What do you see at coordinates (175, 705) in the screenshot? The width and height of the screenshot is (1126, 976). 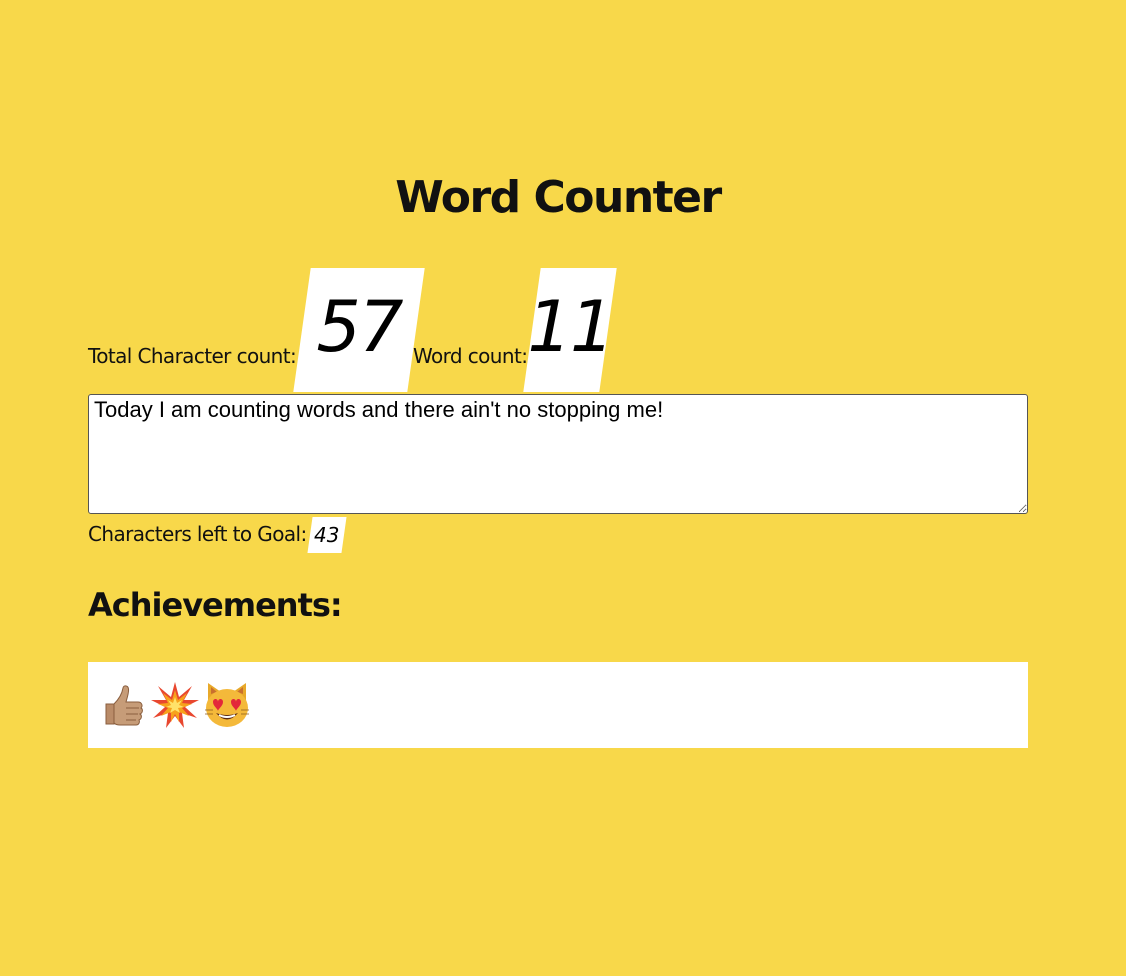 I see `collision-icon` at bounding box center [175, 705].